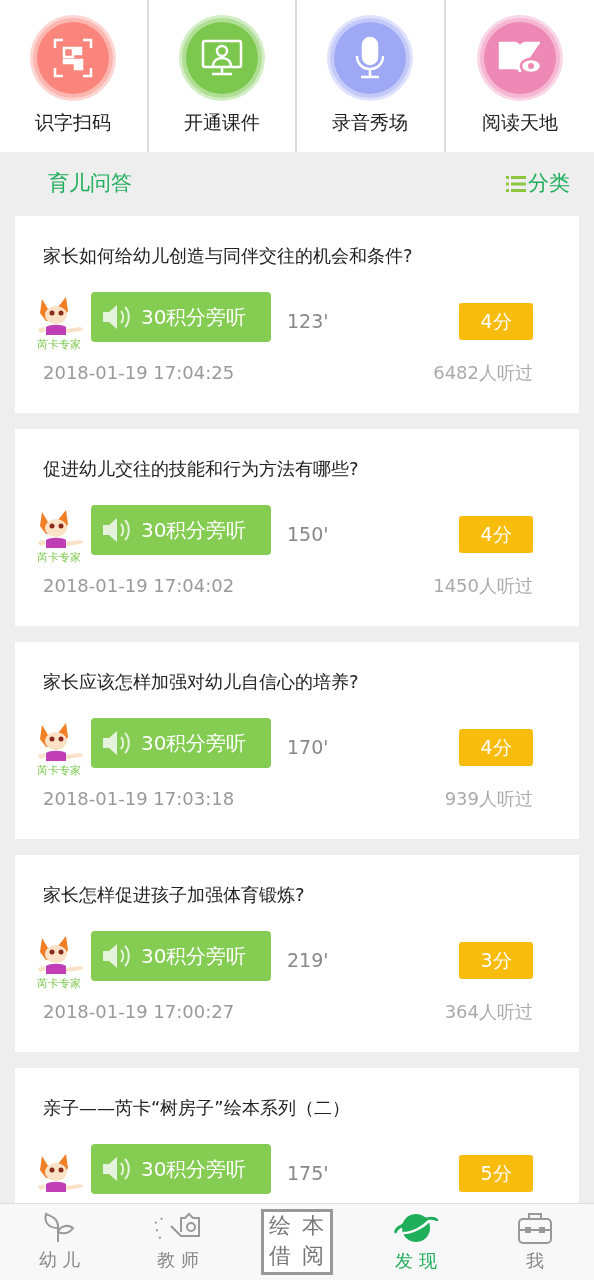 The image size is (594, 1280). Describe the element at coordinates (483, 373) in the screenshot. I see `listener-count: 6482人听过` at that location.